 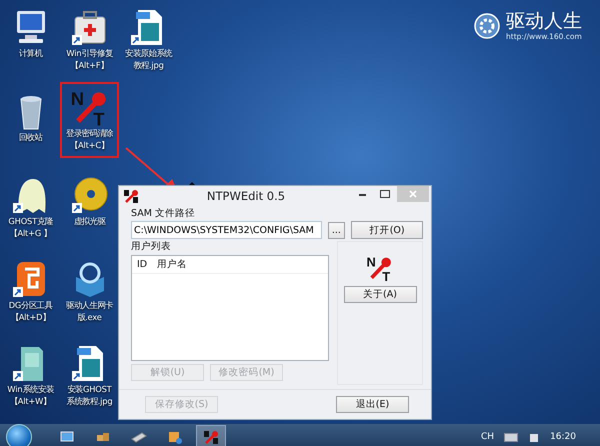 I want to click on icon-label: 【Alt+D】, so click(x=30, y=317).